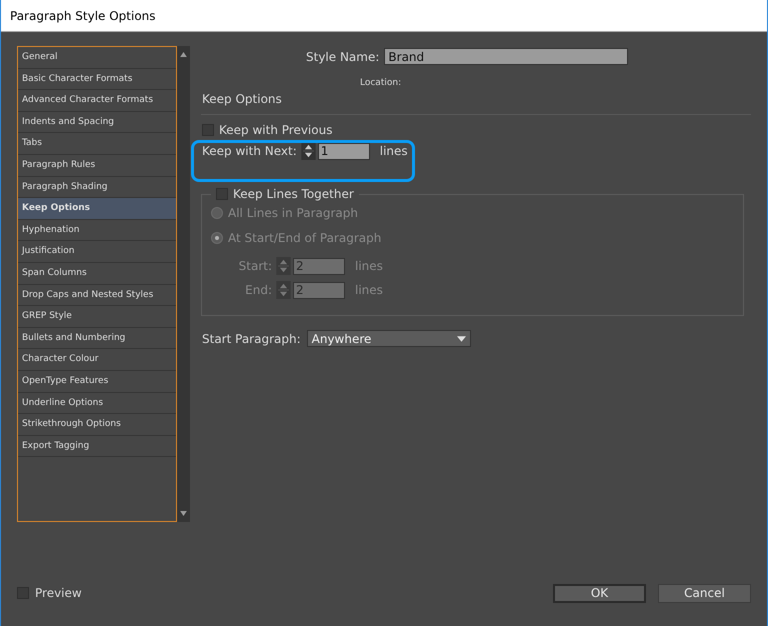 The height and width of the screenshot is (626, 768). What do you see at coordinates (97, 403) in the screenshot?
I see `category-item: Underline Options` at bounding box center [97, 403].